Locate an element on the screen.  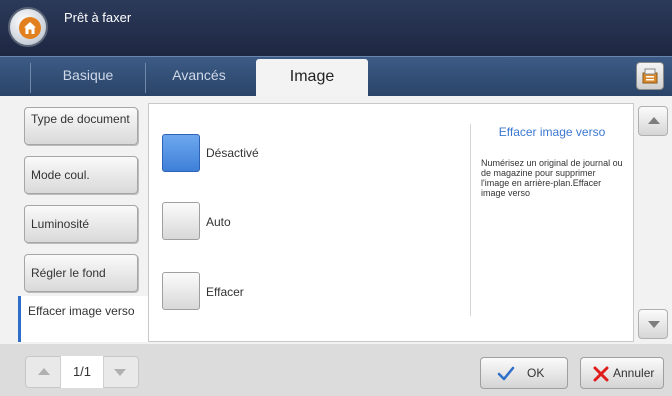
home-icon-bg is located at coordinates (30, 28).